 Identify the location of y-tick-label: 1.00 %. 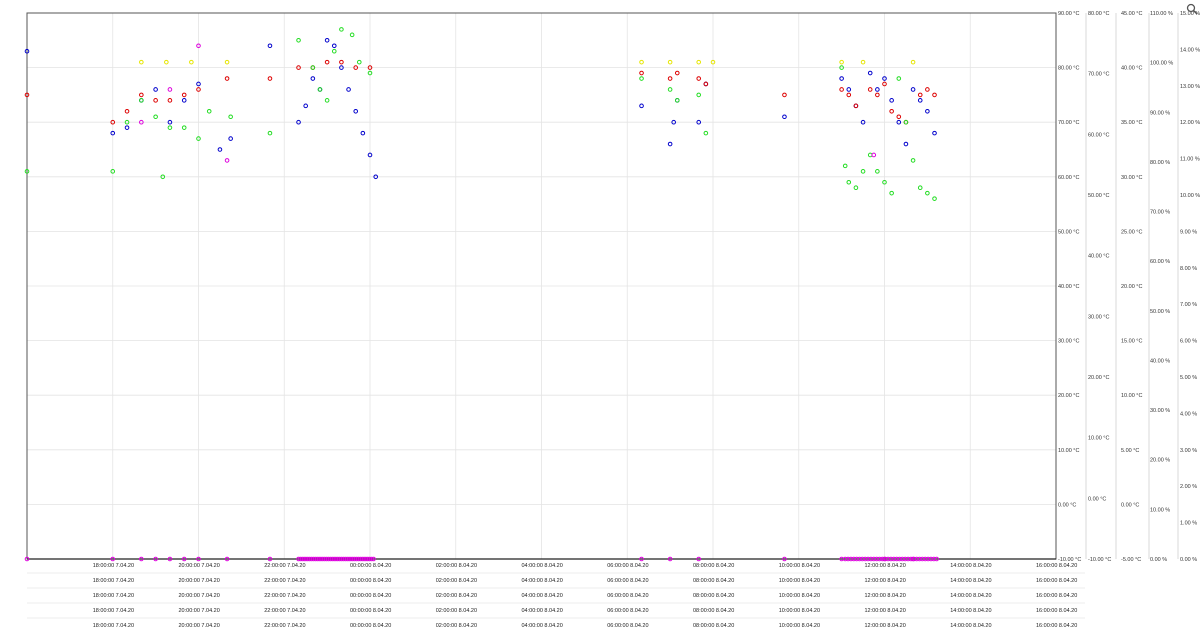
(1188, 524).